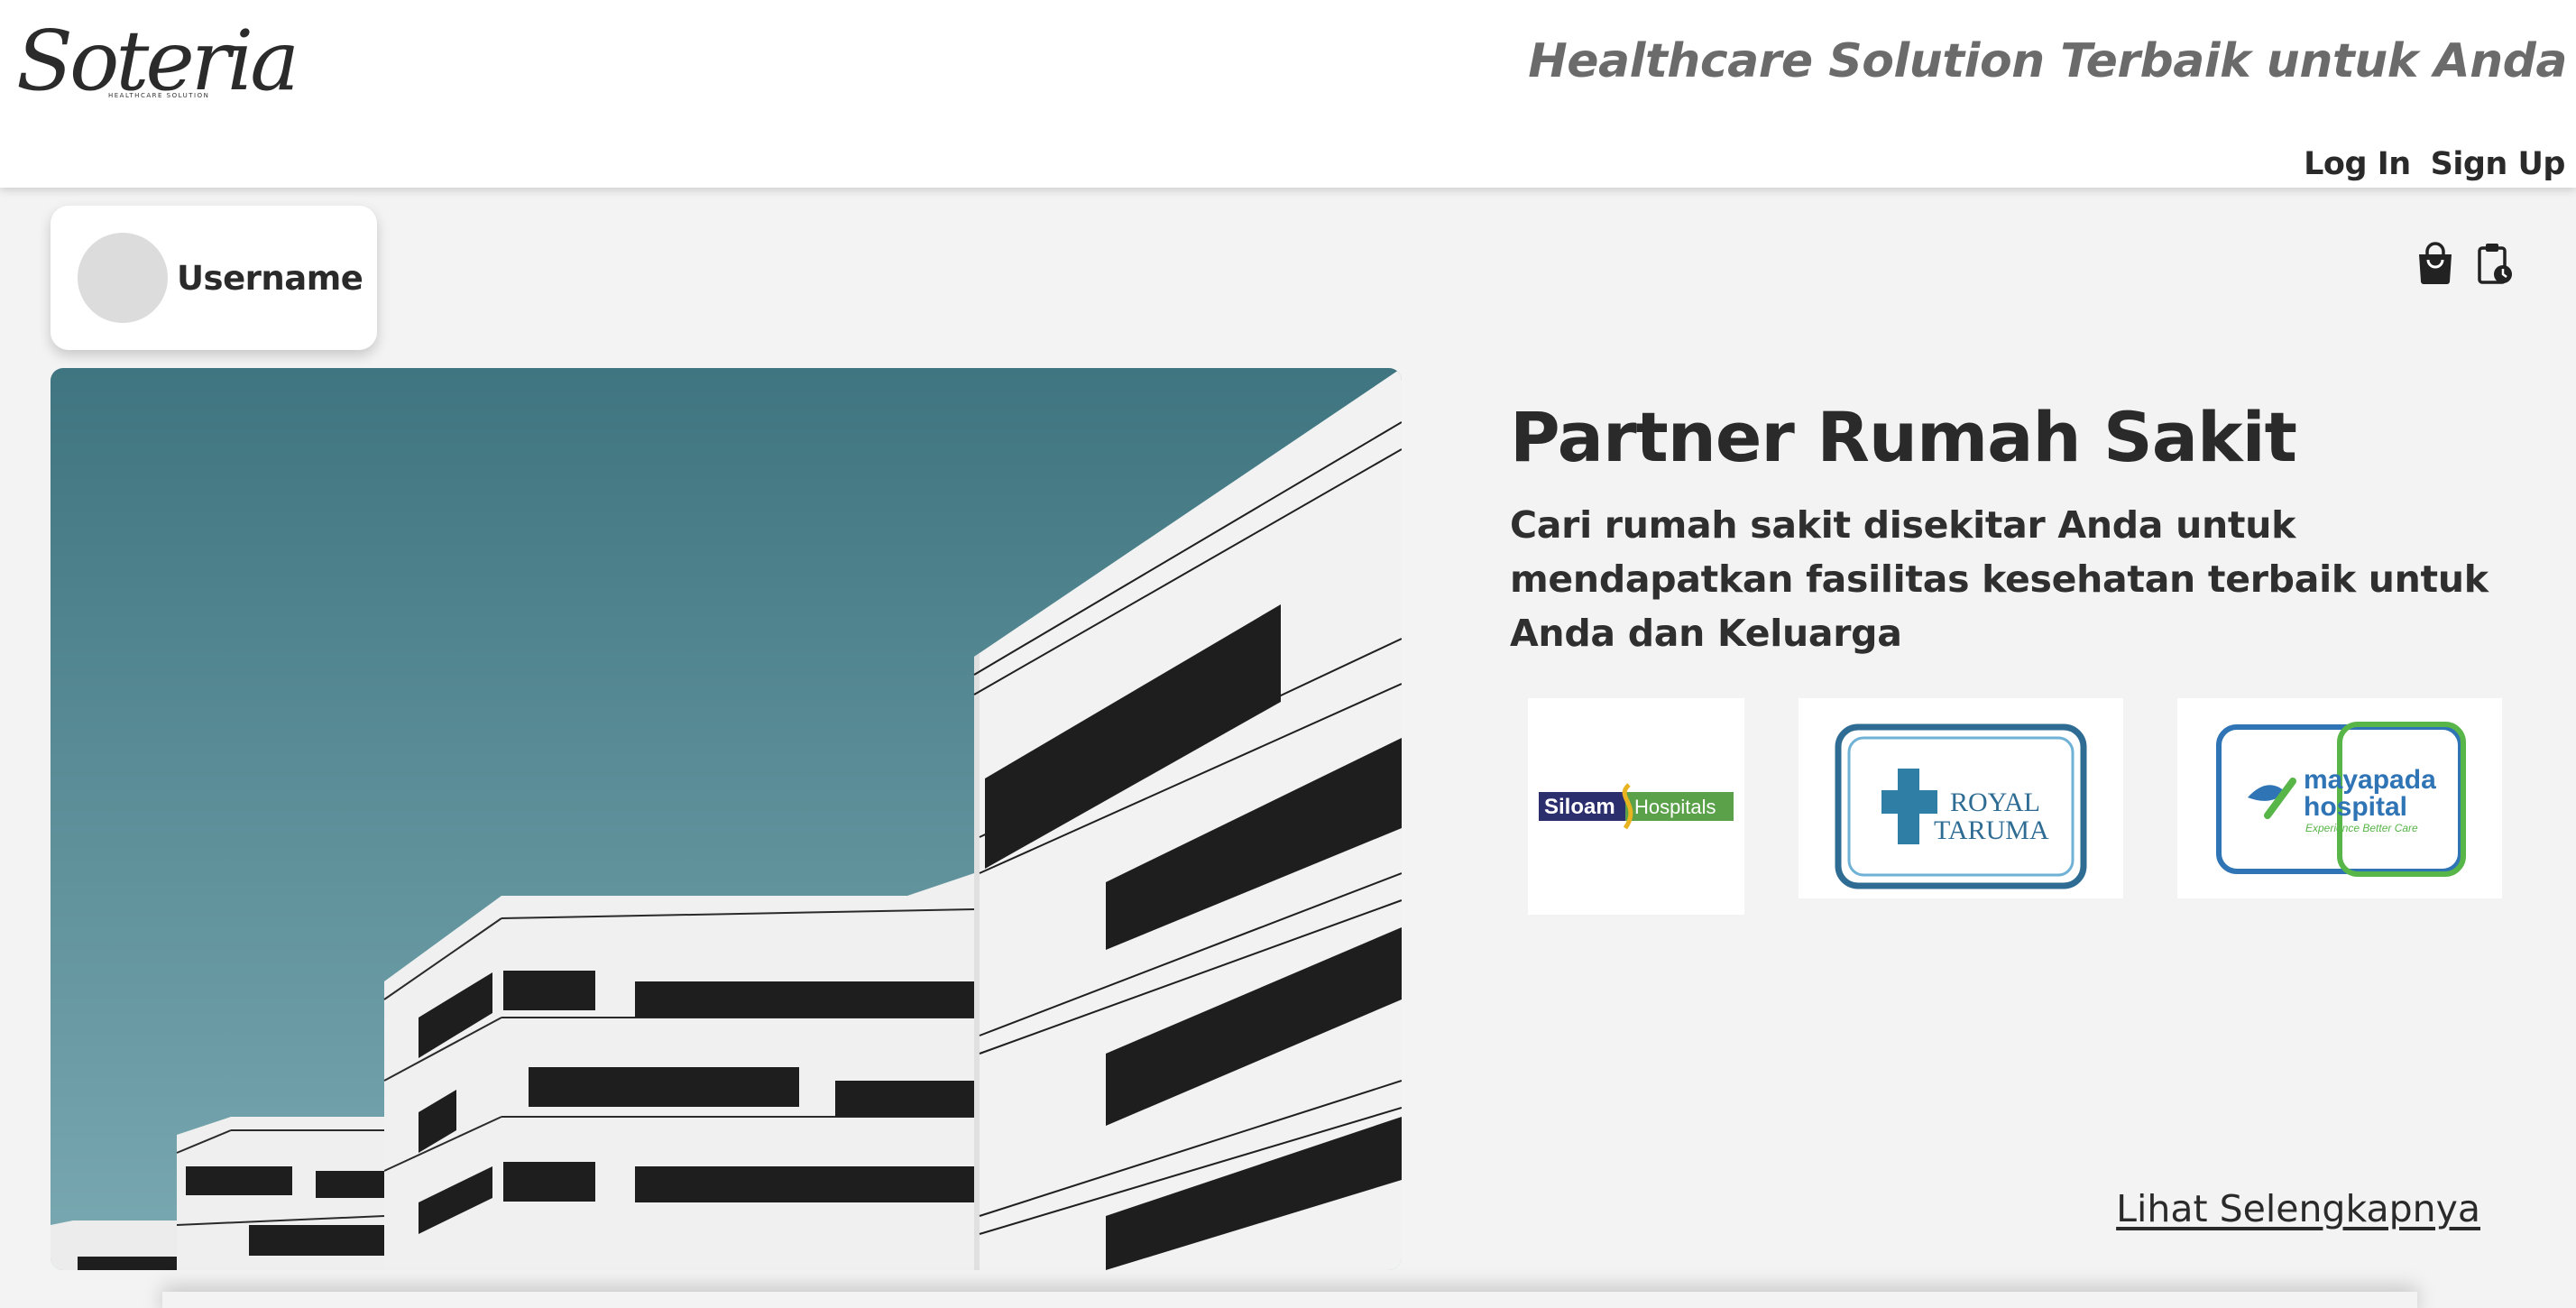 Image resolution: width=2576 pixels, height=1308 pixels. What do you see at coordinates (157, 74) in the screenshot?
I see `soteria-logo: Soteria HEALTHCARE SOLUTION` at bounding box center [157, 74].